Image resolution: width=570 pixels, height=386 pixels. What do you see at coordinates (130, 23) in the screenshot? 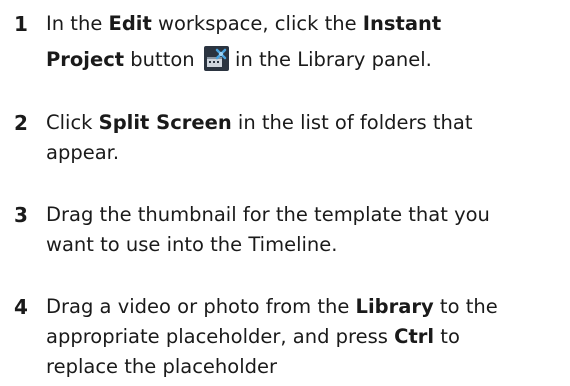
I see `ui-term-edit: Edit` at bounding box center [130, 23].